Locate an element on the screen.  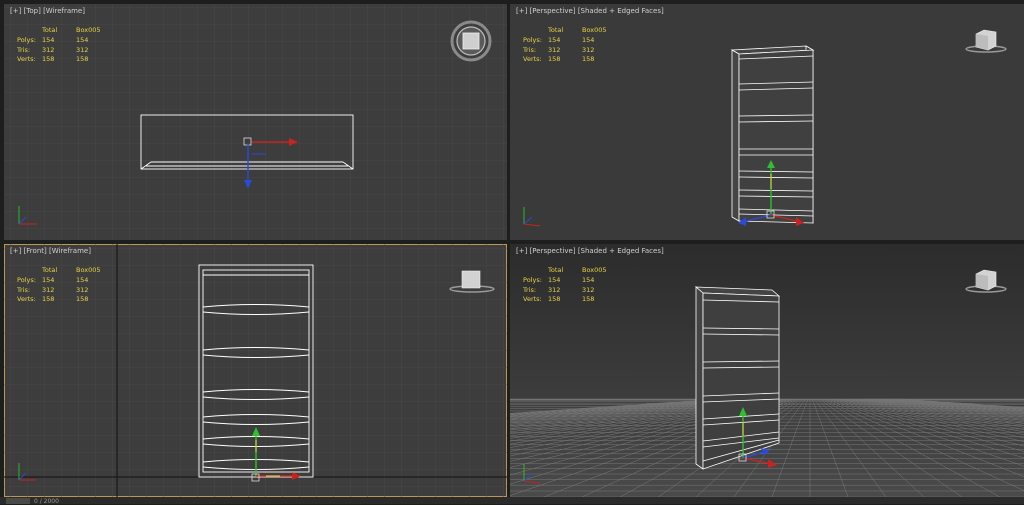
viewport-label: [+] [Front] [Wireframe] is located at coordinates (50, 251).